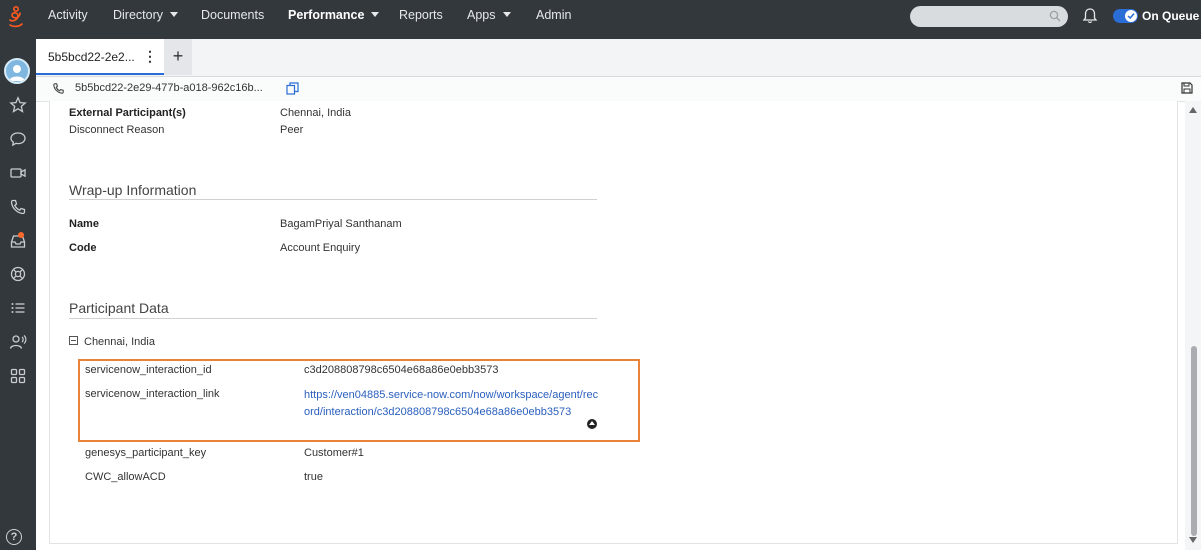 The height and width of the screenshot is (550, 1201). Describe the element at coordinates (1090, 16) in the screenshot. I see `notifications-bell-icon` at that location.